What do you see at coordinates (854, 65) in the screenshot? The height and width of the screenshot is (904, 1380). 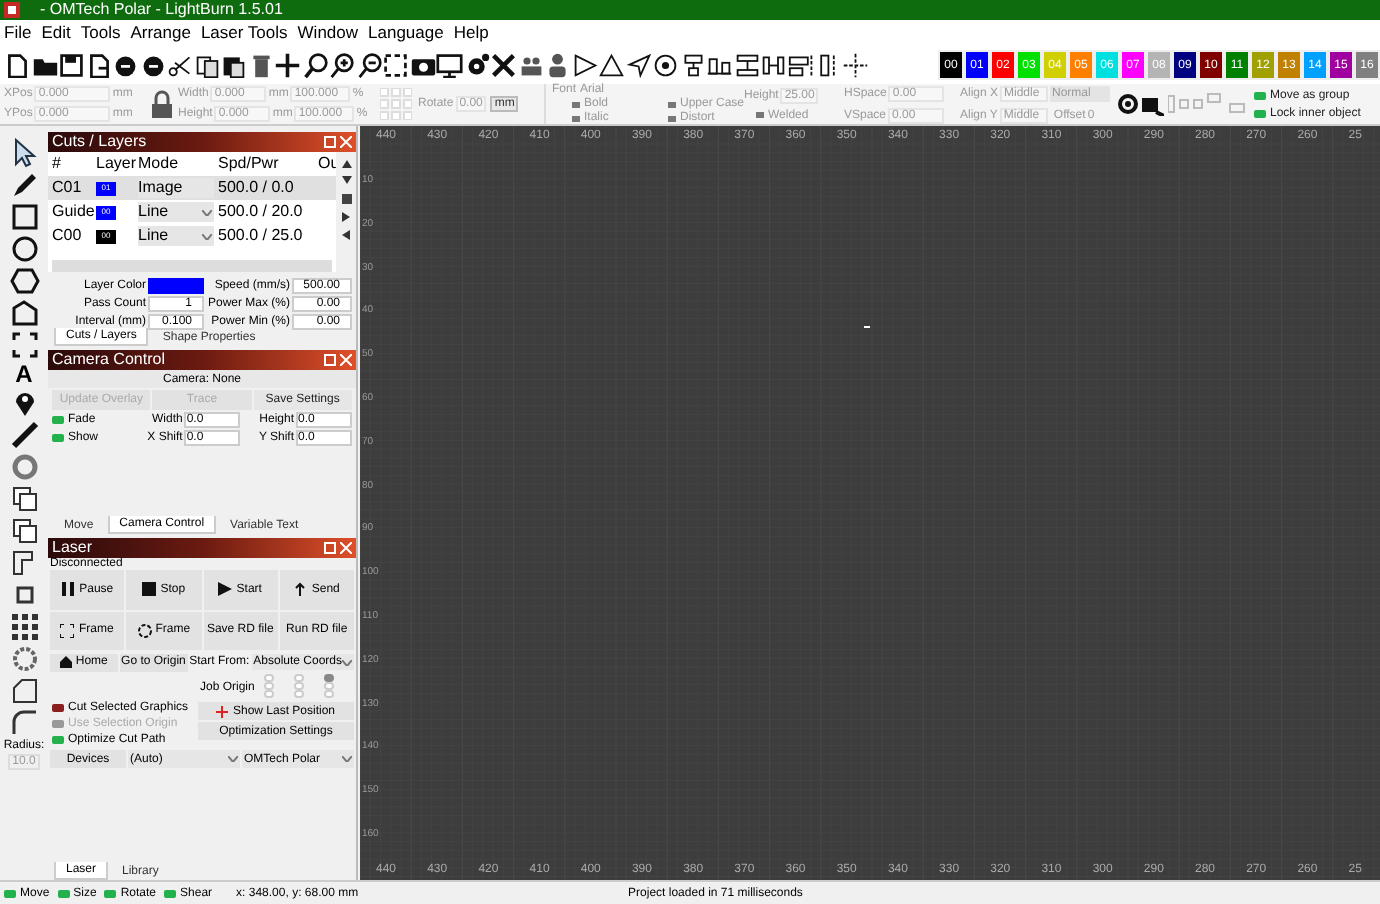 I see `center-icon` at bounding box center [854, 65].